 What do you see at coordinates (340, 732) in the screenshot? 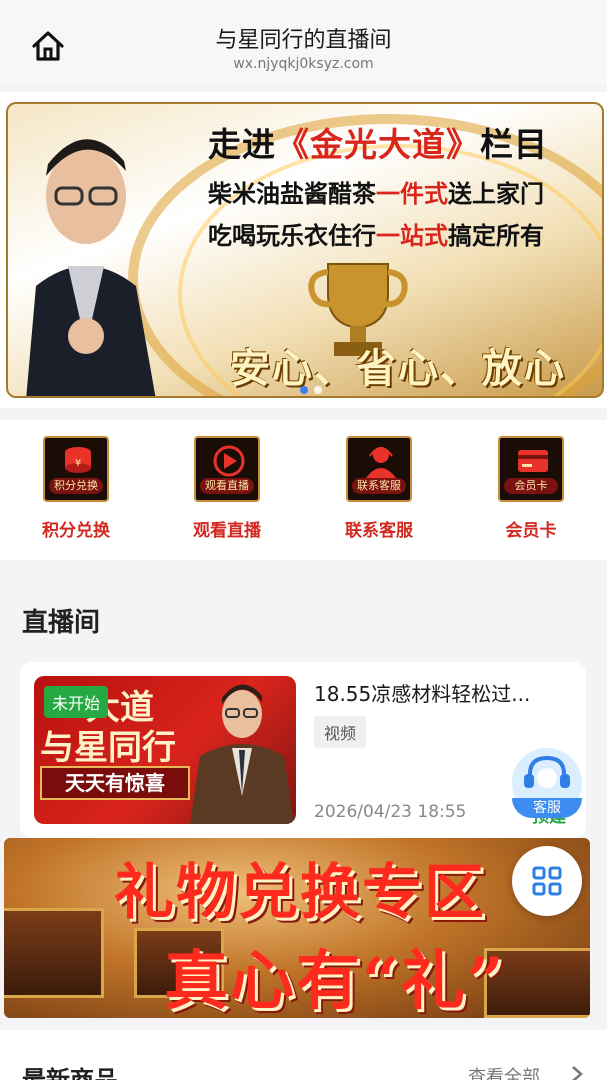
I see `live-tag: 视频` at bounding box center [340, 732].